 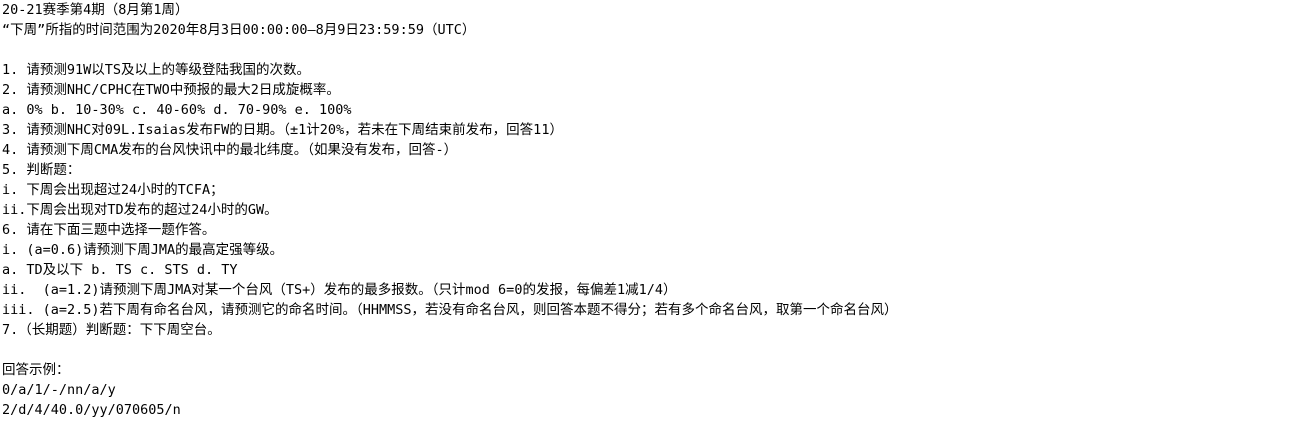 What do you see at coordinates (230, 150) in the screenshot?
I see `question-4: 4. 请预测下周CMA发布的台风快讯中的最北纬度。（如果没有发布，回答-）` at bounding box center [230, 150].